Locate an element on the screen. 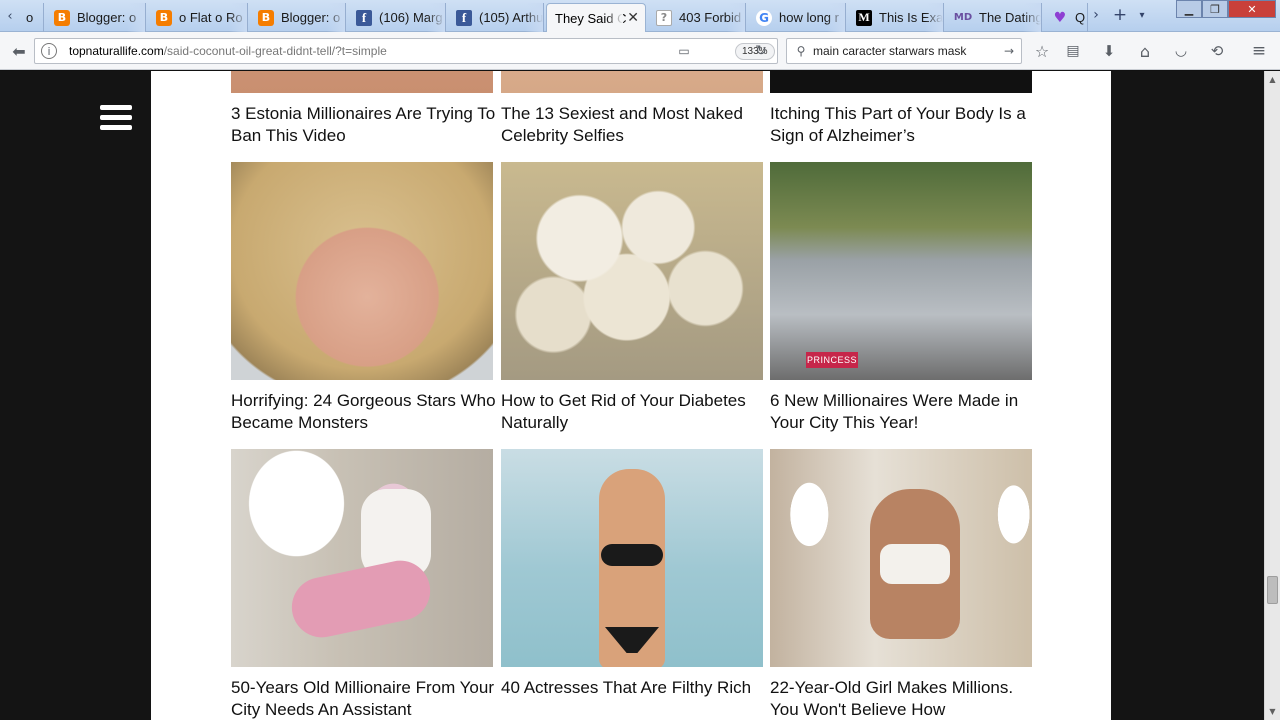 The image size is (1280, 720). tab-title: Q is located at coordinates (1080, 17).